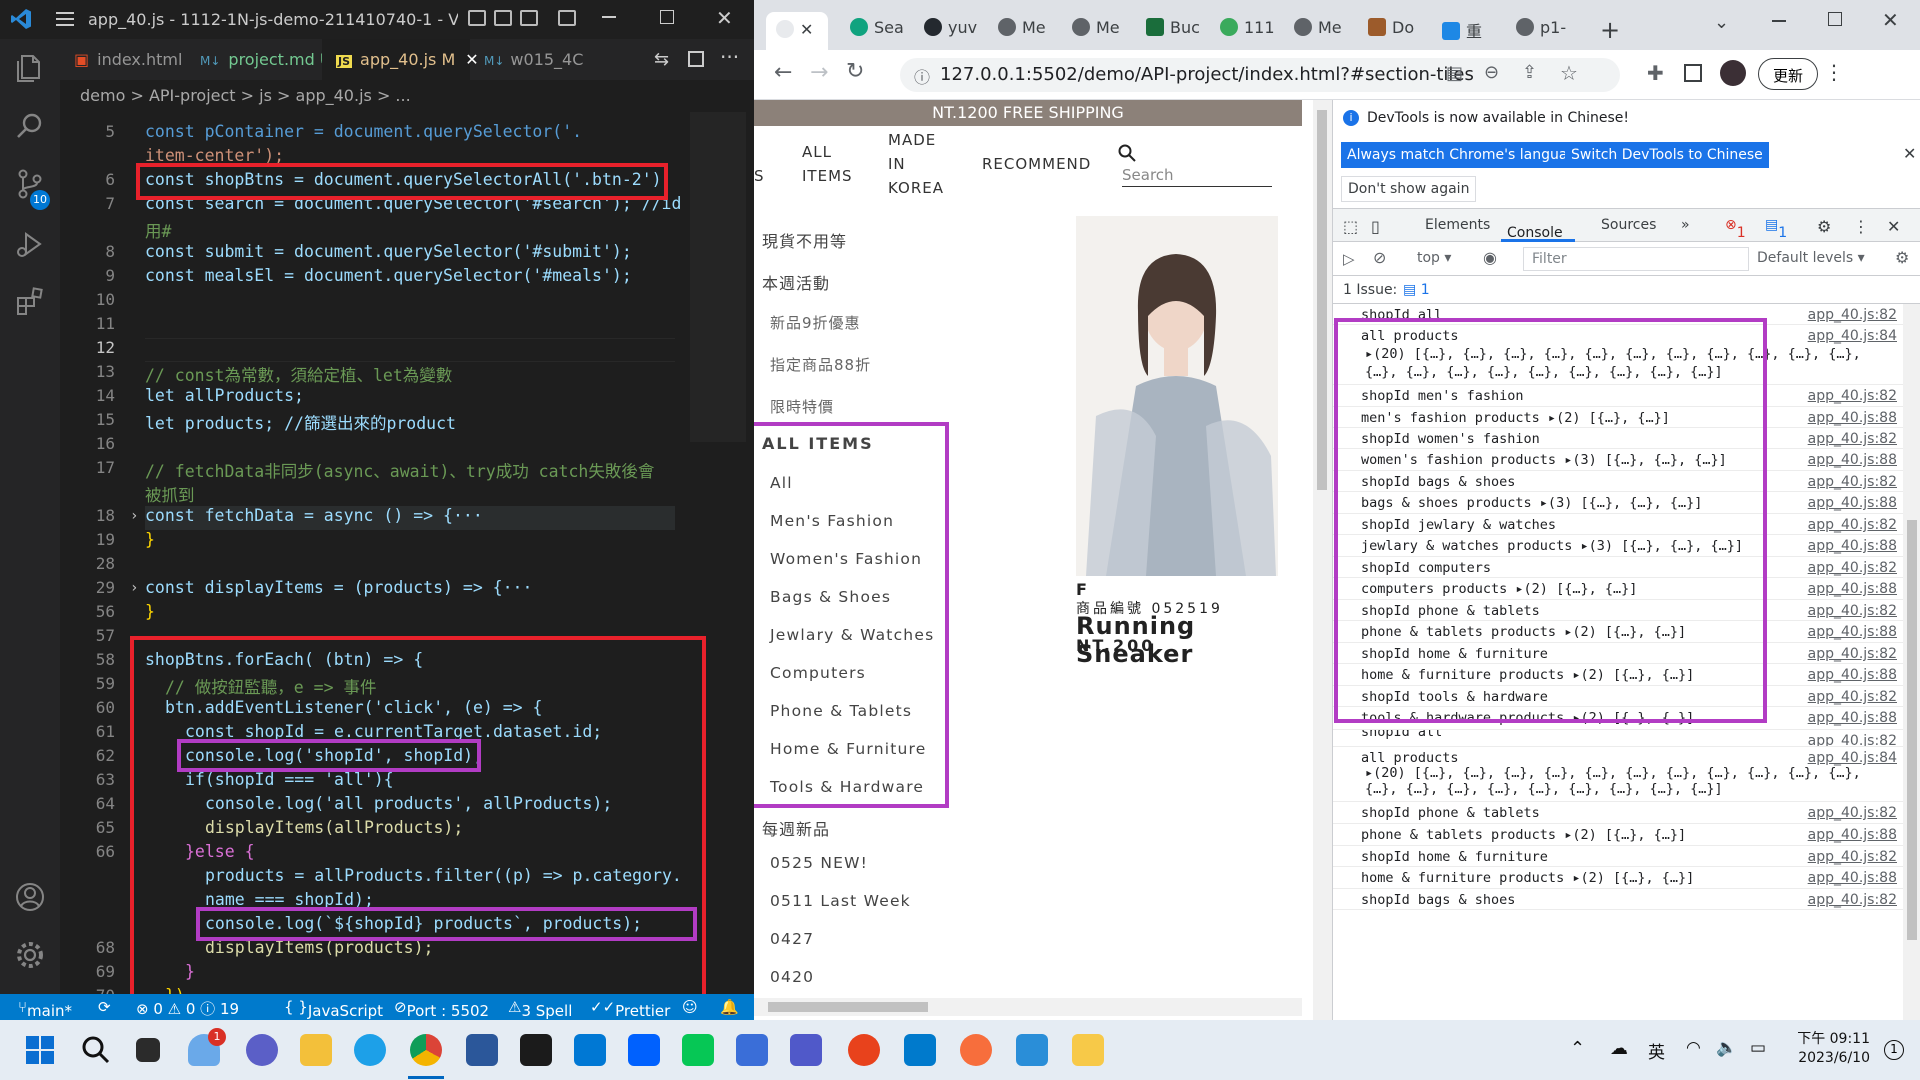 This screenshot has width=1920, height=1080. What do you see at coordinates (724, 18) in the screenshot?
I see `close-icon: ✕` at bounding box center [724, 18].